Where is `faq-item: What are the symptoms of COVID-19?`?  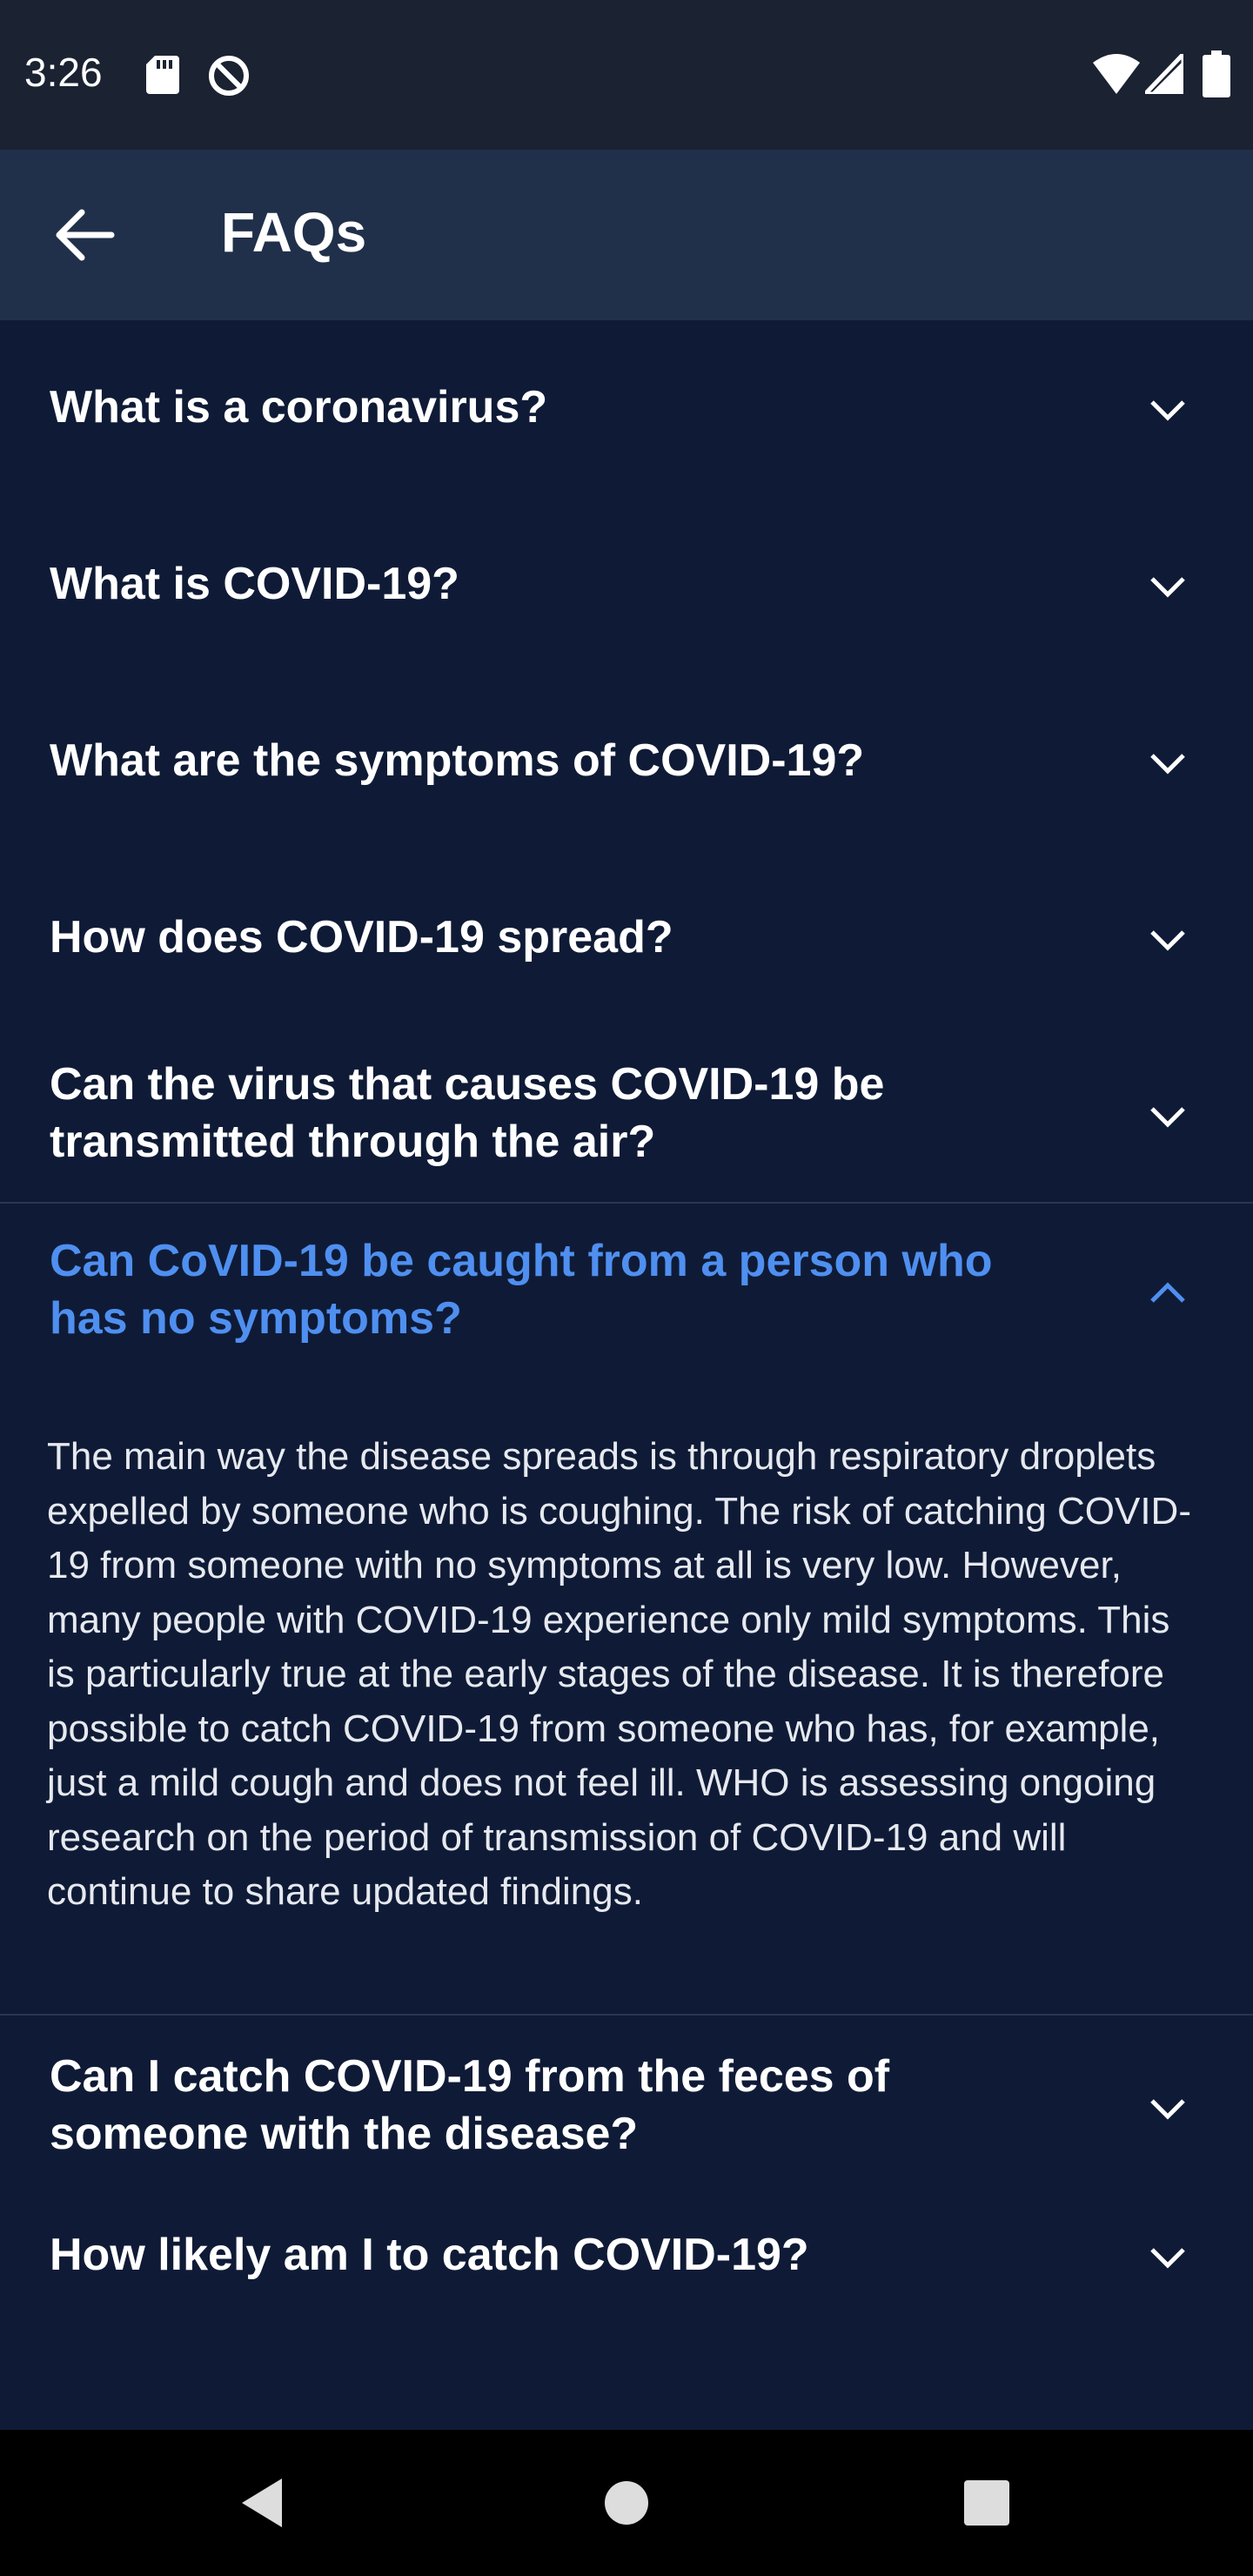 faq-item: What are the symptoms of COVID-19? is located at coordinates (626, 762).